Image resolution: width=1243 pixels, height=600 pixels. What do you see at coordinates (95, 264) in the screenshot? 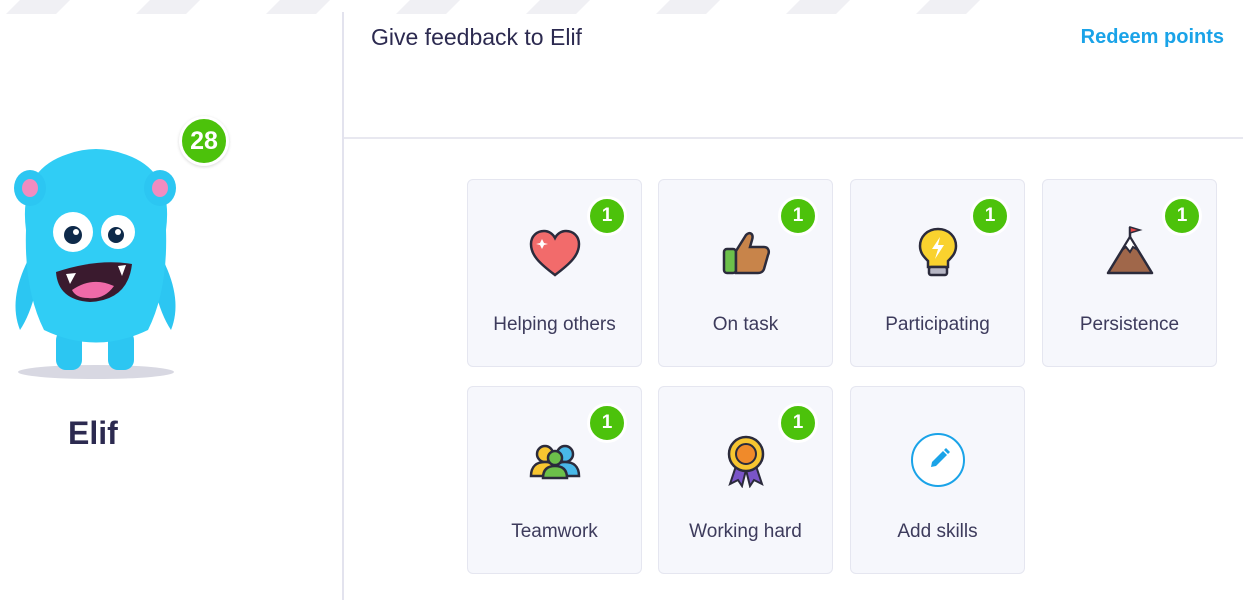
I see `monster-avatar` at bounding box center [95, 264].